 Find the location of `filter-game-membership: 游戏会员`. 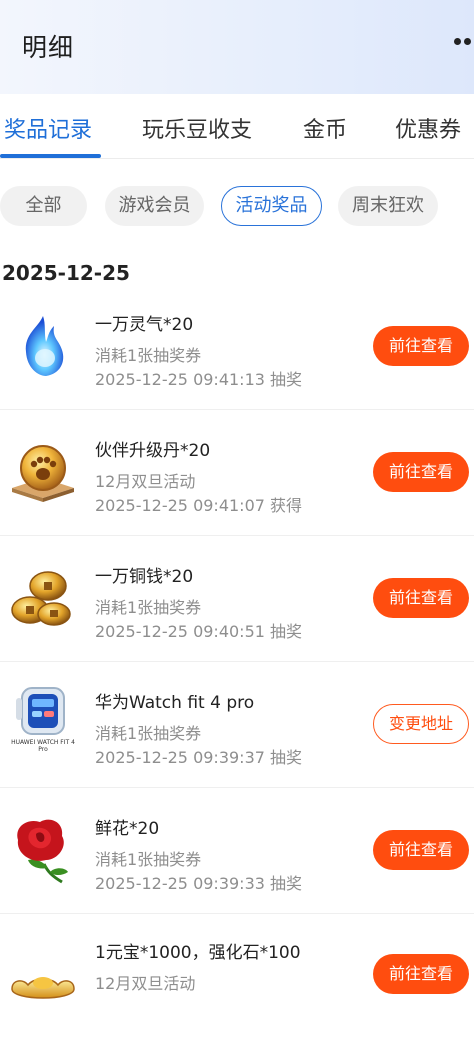

filter-game-membership: 游戏会员 is located at coordinates (154, 206).